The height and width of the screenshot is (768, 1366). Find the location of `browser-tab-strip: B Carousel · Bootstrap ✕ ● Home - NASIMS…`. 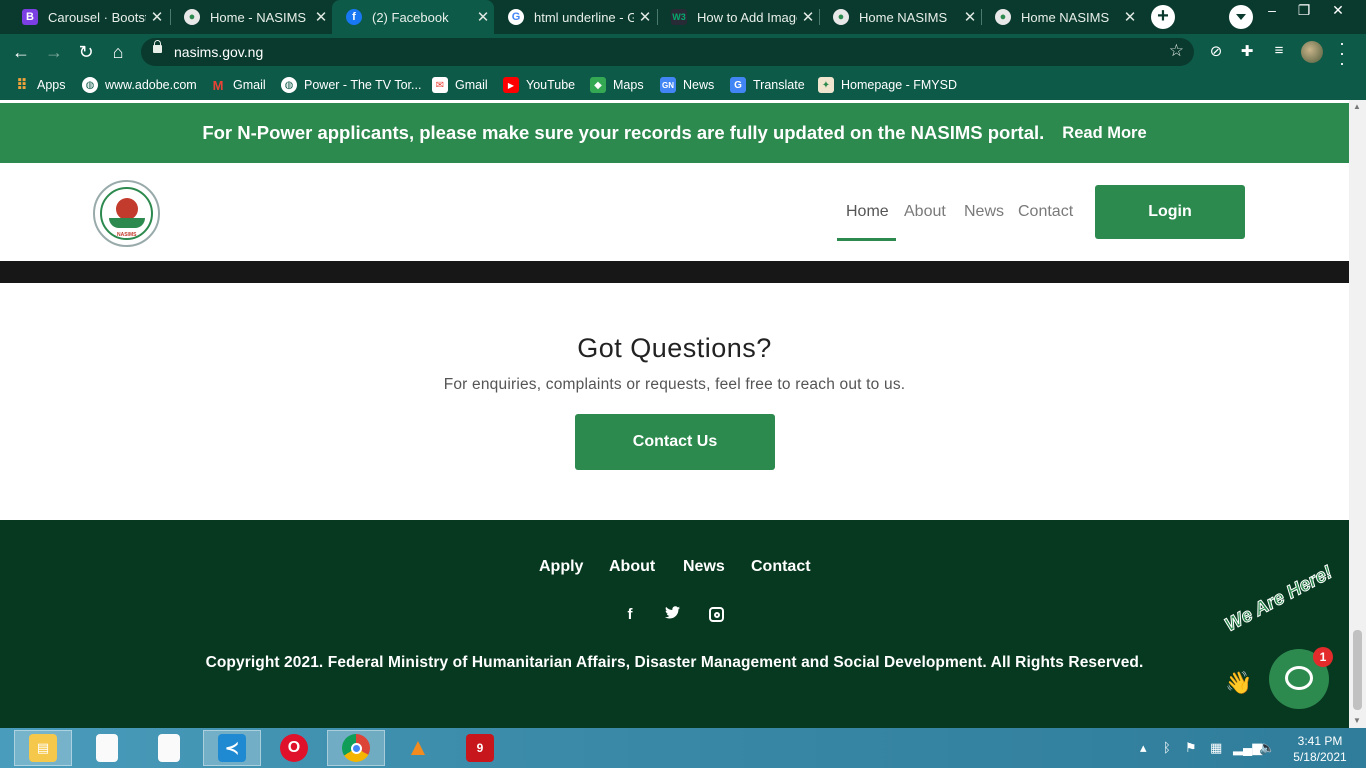

browser-tab-strip: B Carousel · Bootstrap ✕ ● Home - NASIMS… is located at coordinates (683, 17).